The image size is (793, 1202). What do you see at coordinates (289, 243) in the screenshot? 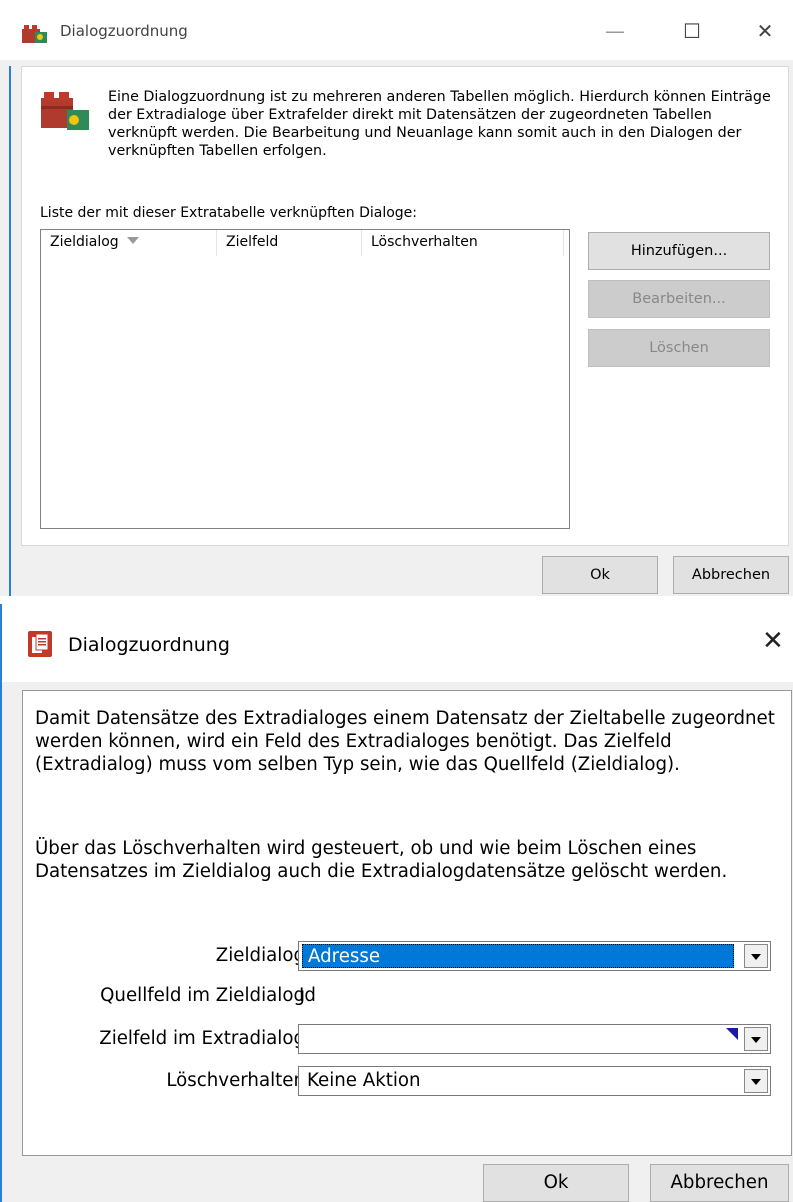
I see `column-header-zielfeld: Zielfeld` at bounding box center [289, 243].